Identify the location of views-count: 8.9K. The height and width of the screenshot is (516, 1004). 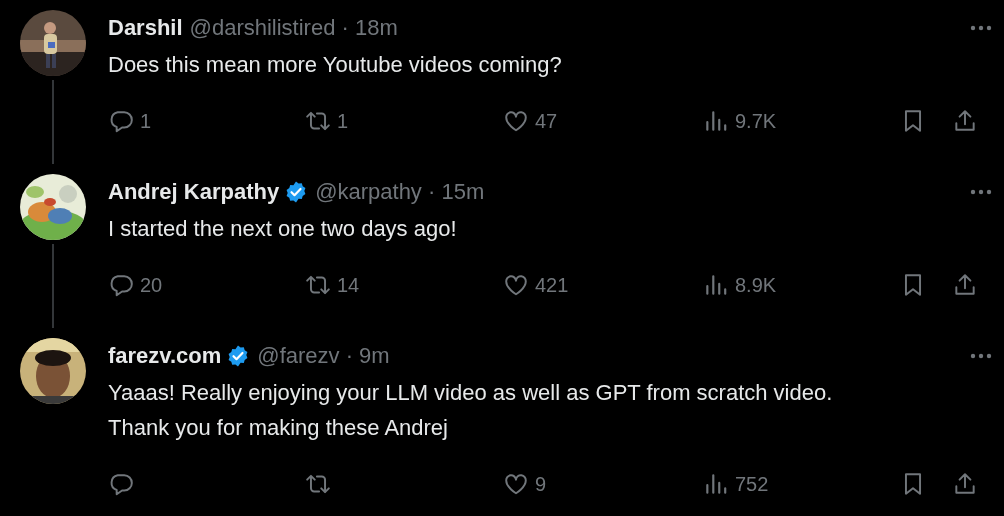
(756, 285).